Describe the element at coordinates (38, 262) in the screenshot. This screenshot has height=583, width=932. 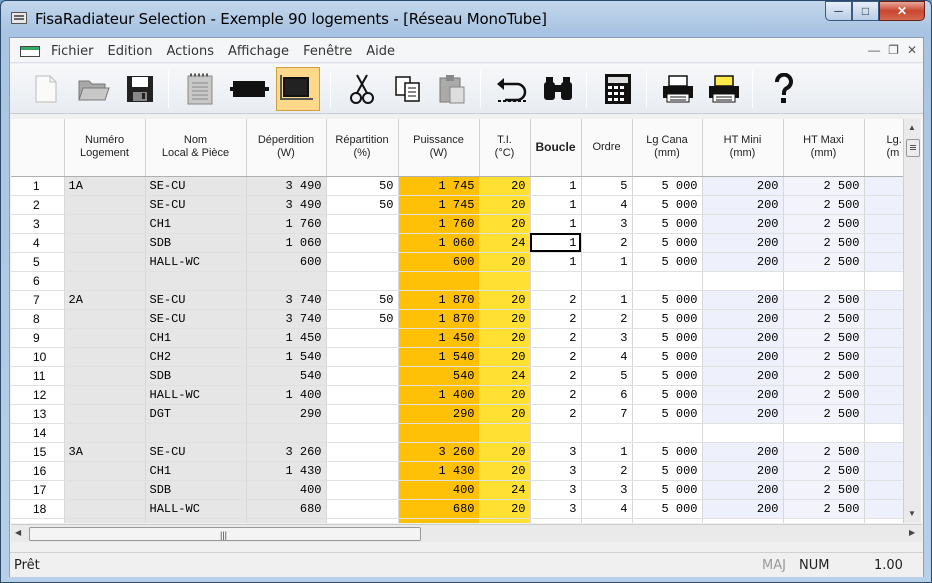
I see `cell-row-number: 5` at that location.